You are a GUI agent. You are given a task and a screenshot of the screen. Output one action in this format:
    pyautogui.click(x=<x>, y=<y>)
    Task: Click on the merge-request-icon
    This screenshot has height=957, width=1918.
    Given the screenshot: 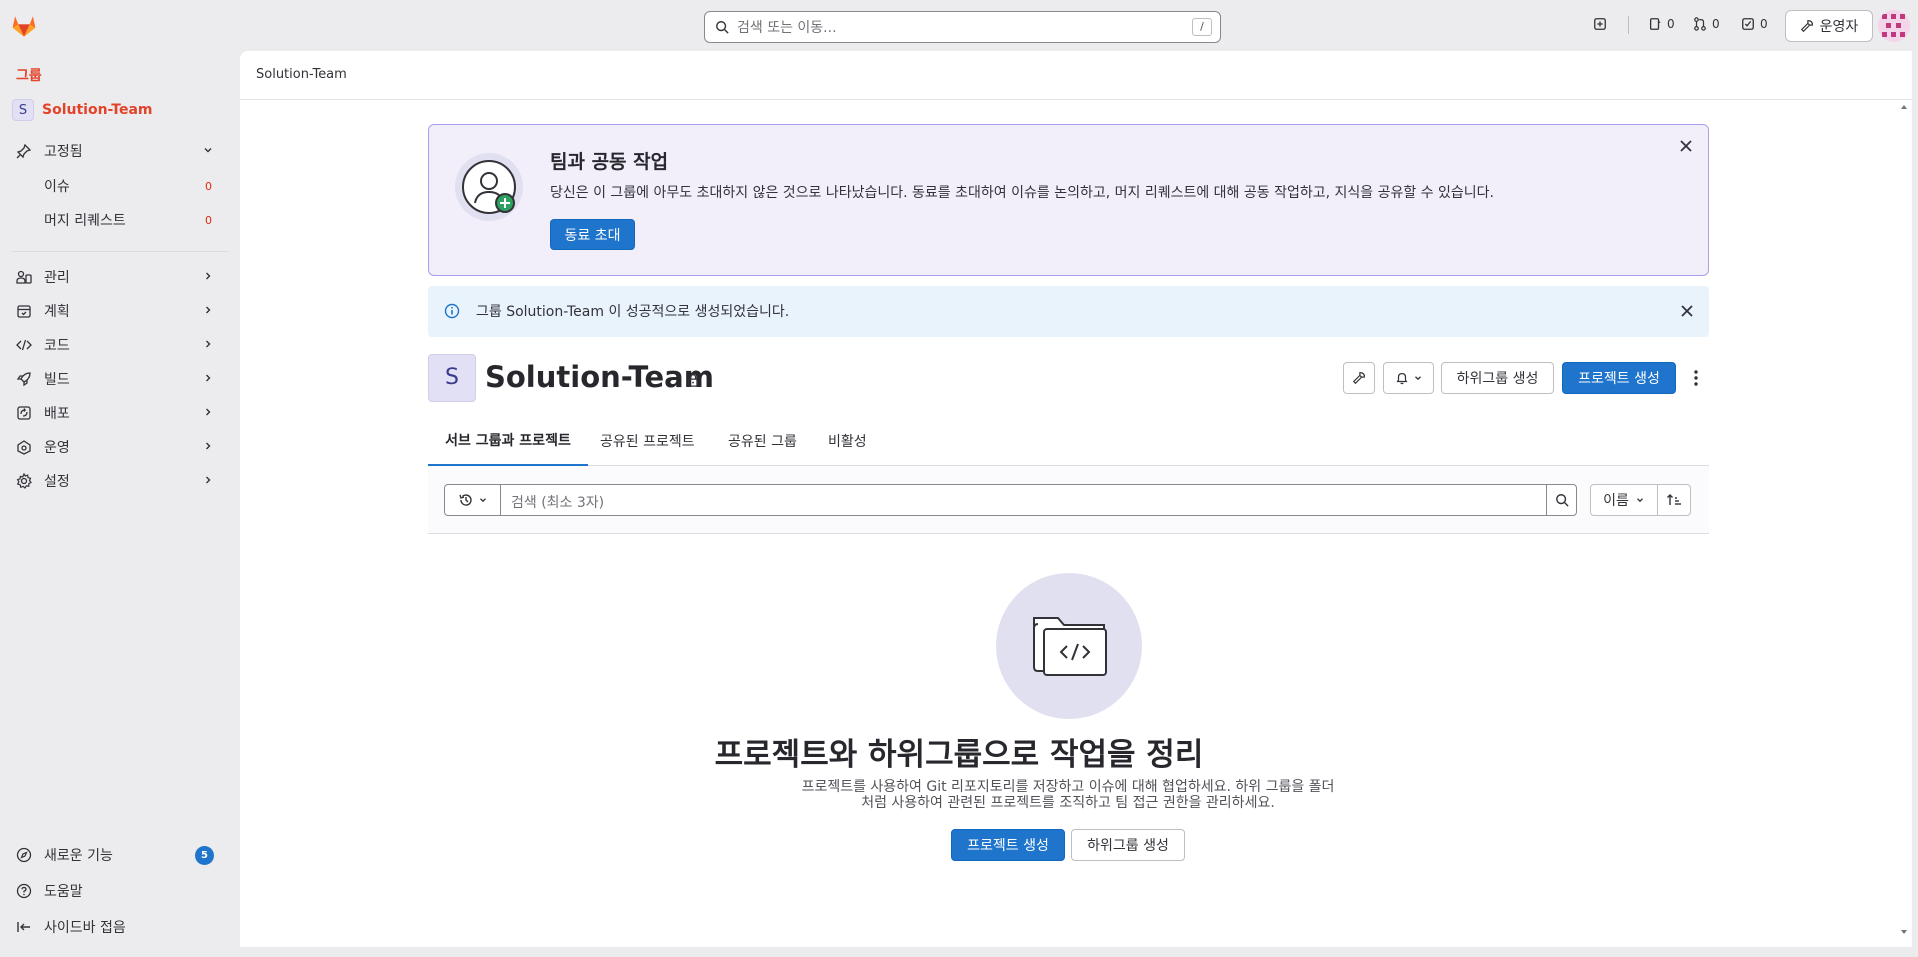 What is the action you would take?
    pyautogui.click(x=1700, y=24)
    